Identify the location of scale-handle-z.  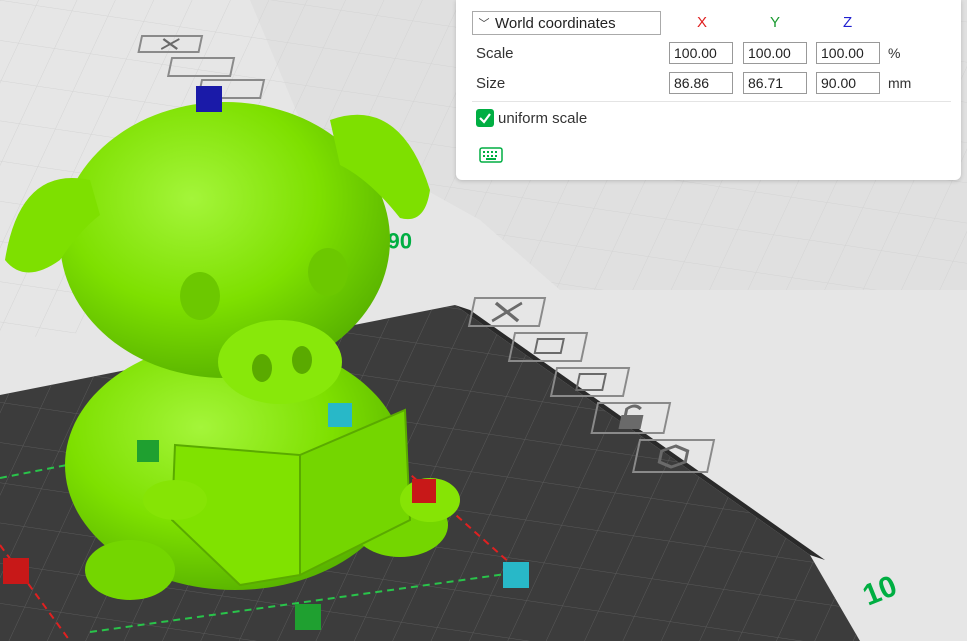
(209, 99).